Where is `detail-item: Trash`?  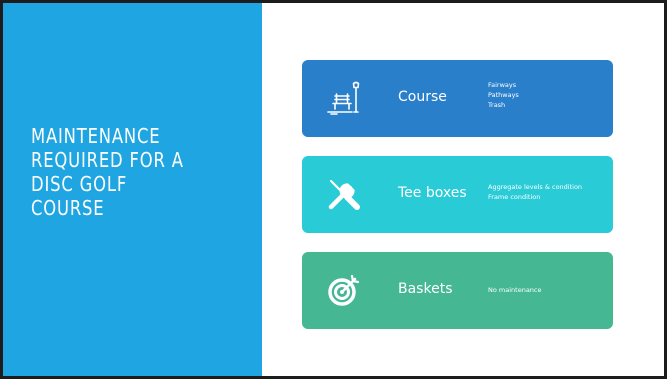 detail-item: Trash is located at coordinates (497, 105).